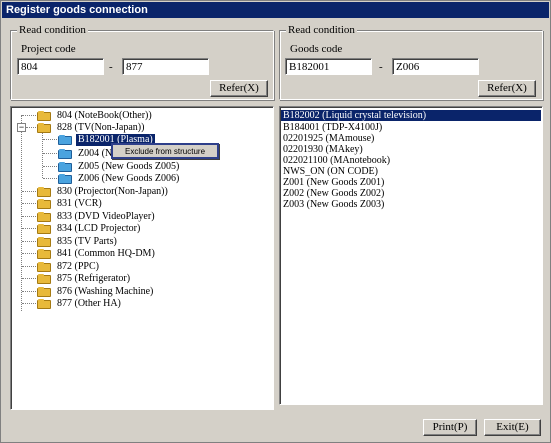 This screenshot has height=443, width=551. Describe the element at coordinates (79, 203) in the screenshot. I see `tree-item-label: 831 (VCR)` at that location.